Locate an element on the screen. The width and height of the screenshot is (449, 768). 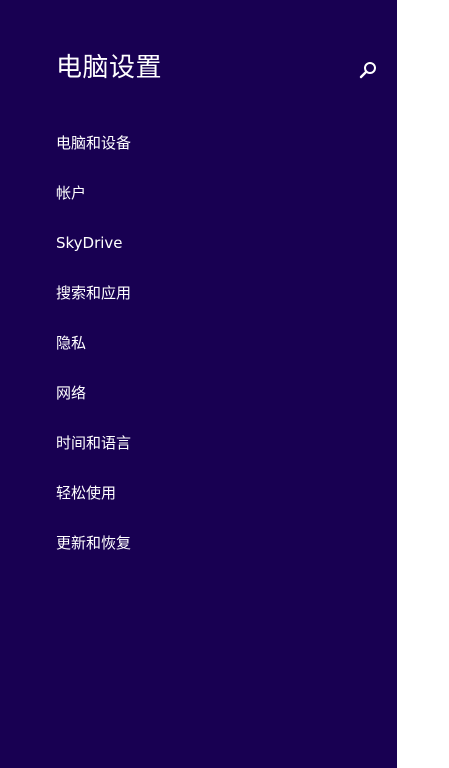
nav-item-network: 网络 is located at coordinates (93, 405).